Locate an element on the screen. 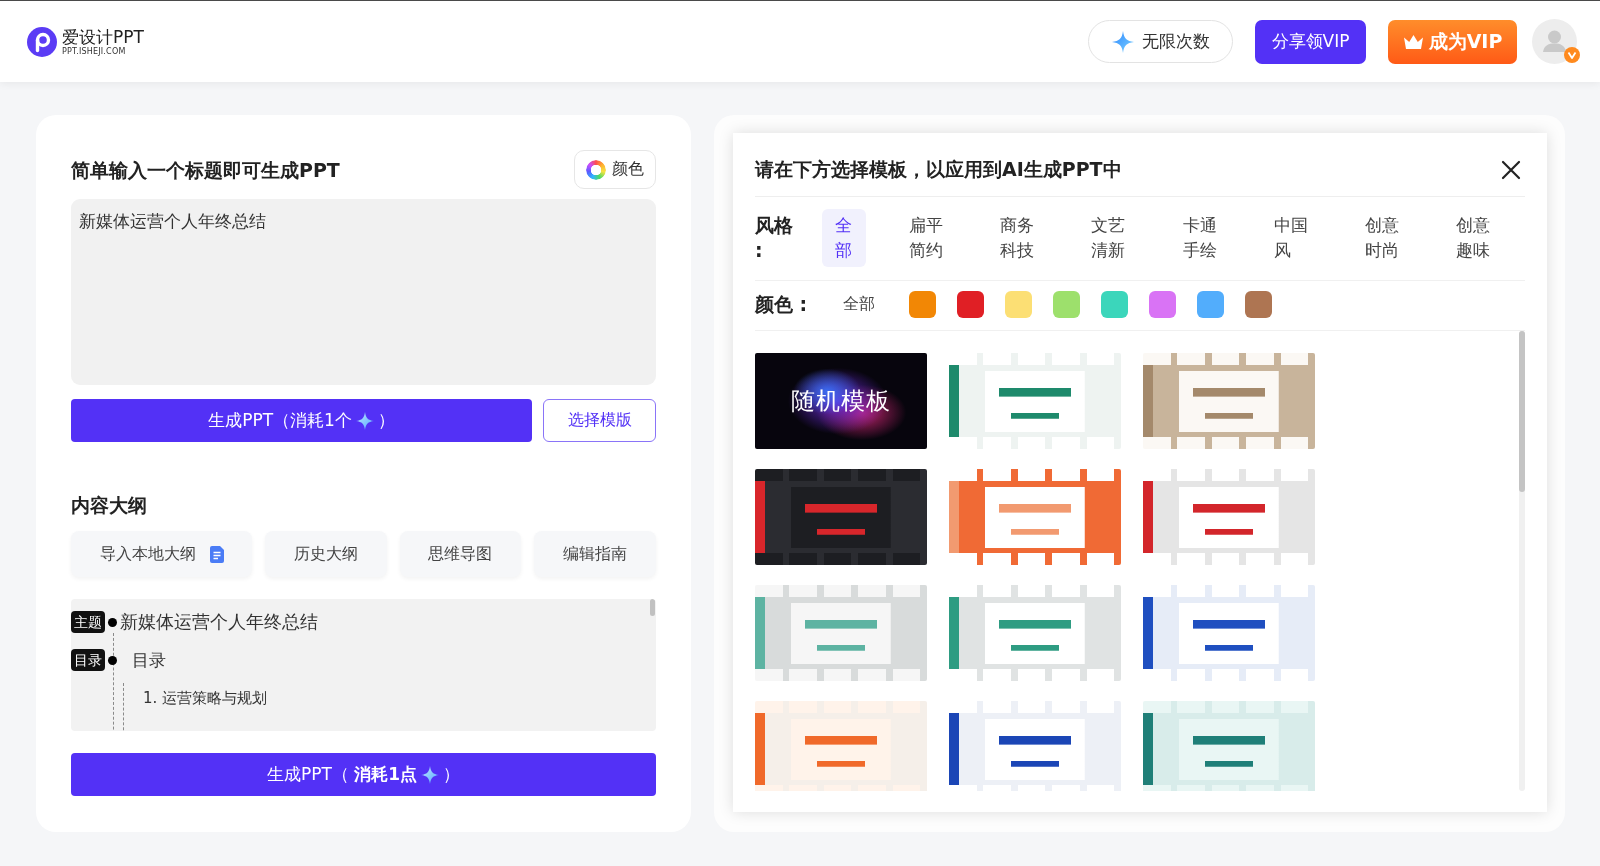  style-filter-tab: 卡通手绘 is located at coordinates (1200, 238).